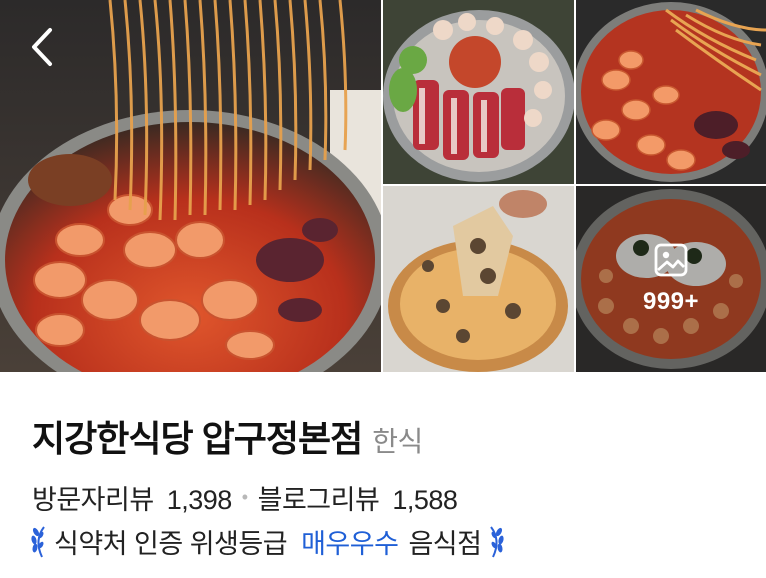 The width and height of the screenshot is (766, 578). I want to click on hygiene-suffix: 음식점, so click(445, 544).